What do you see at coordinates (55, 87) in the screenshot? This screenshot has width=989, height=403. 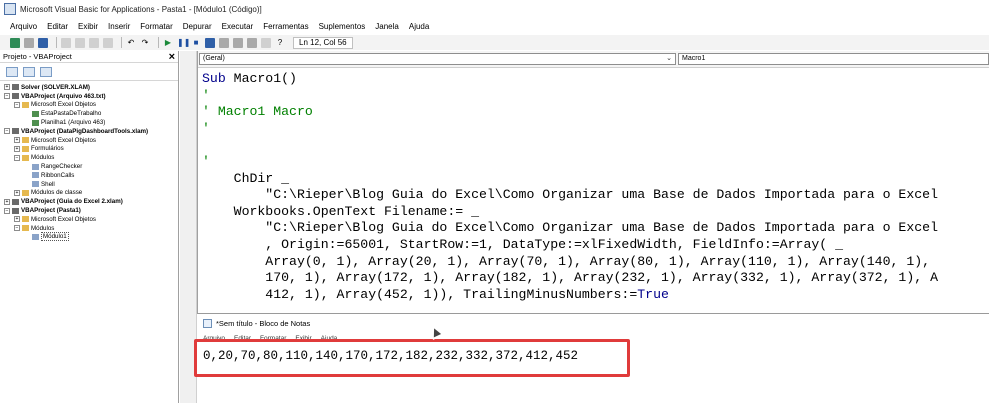 I see `tree-node-label: Solver (SOLVER.XLAM)` at bounding box center [55, 87].